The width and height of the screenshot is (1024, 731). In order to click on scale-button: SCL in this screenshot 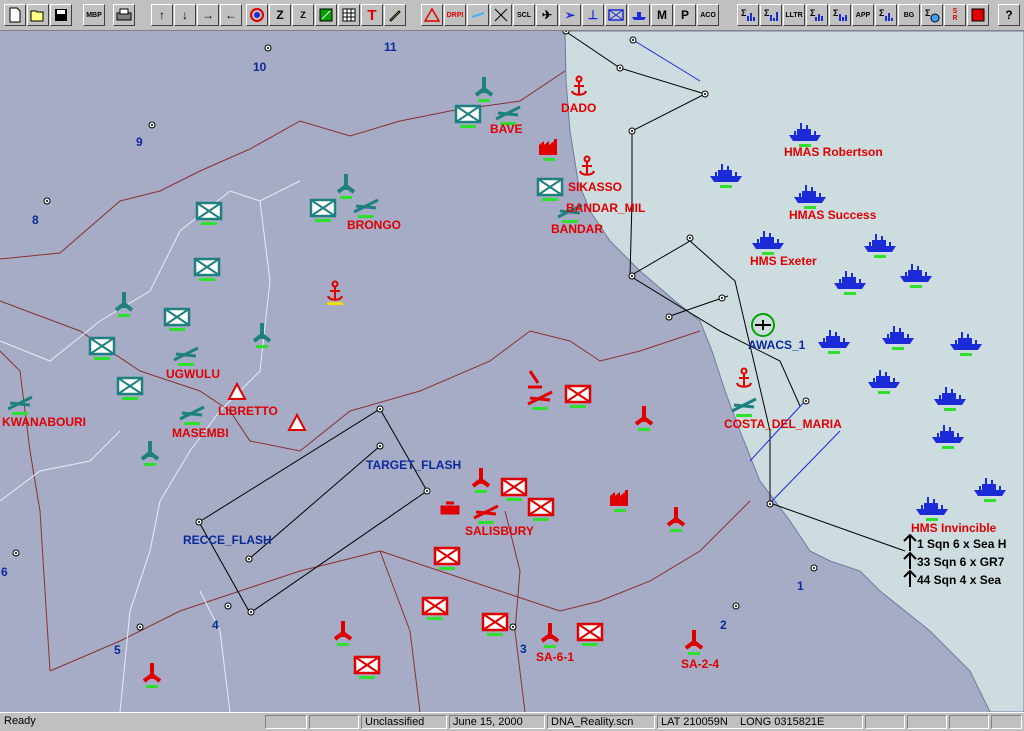, I will do `click(524, 15)`.